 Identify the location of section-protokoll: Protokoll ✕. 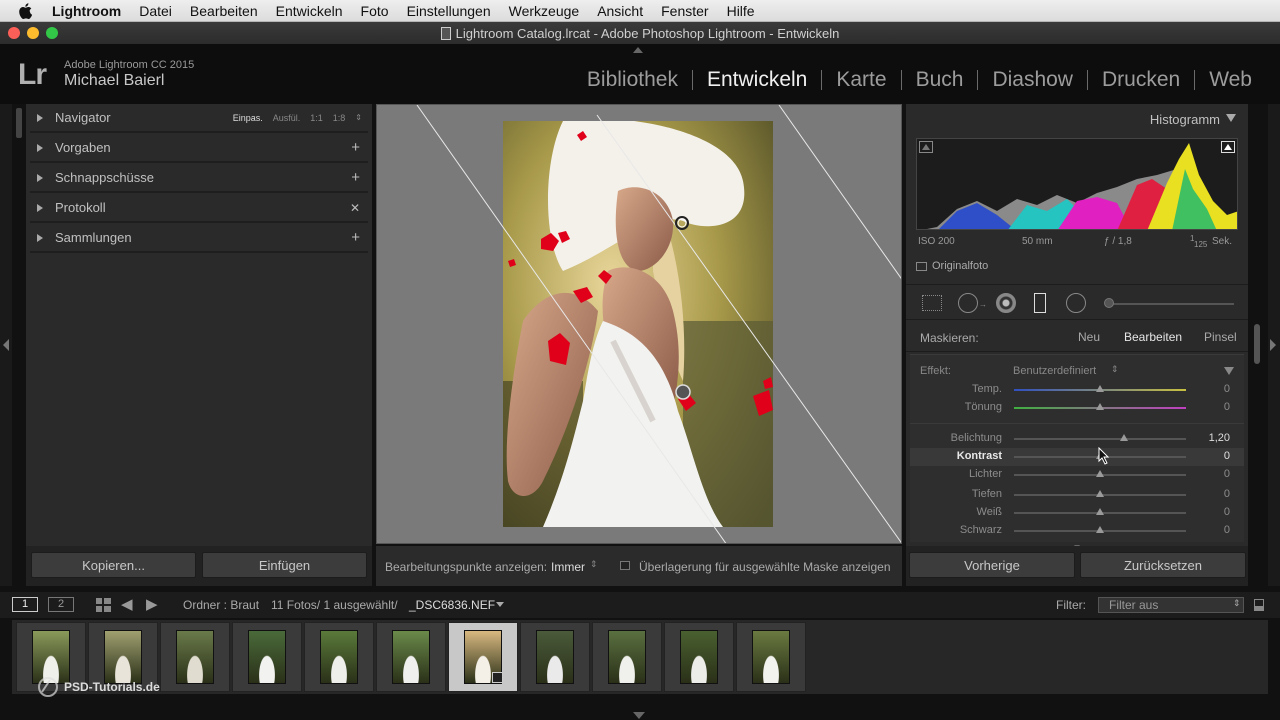
(199, 208).